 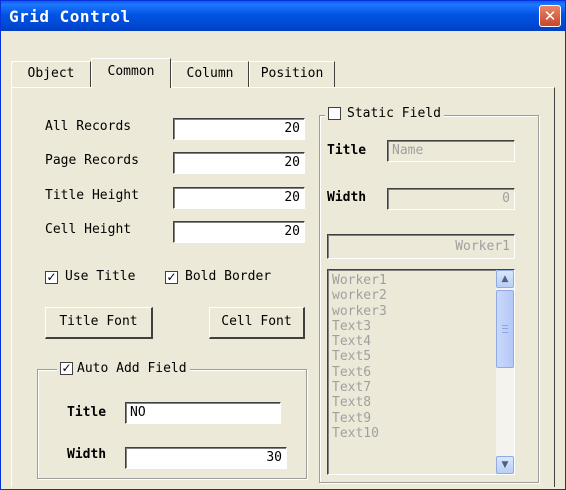 I want to click on chevron-up-icon: ▲, so click(x=505, y=279).